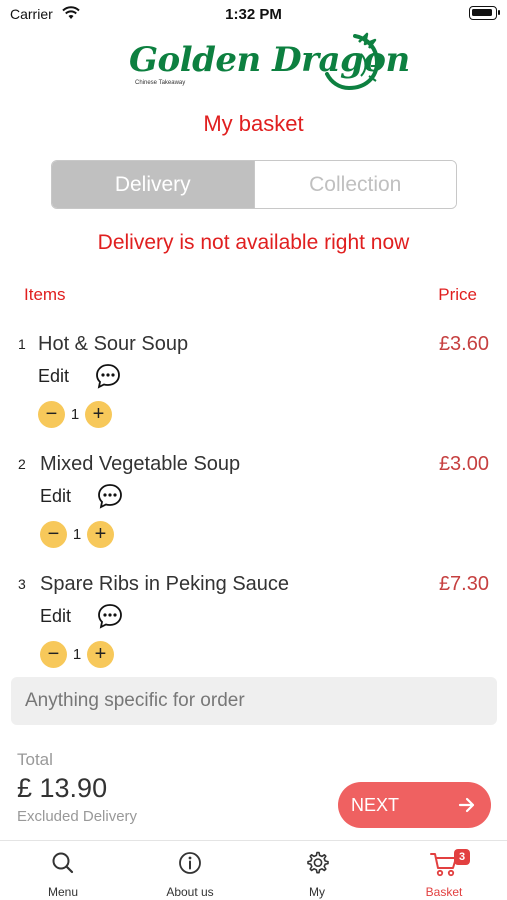 This screenshot has width=507, height=900. Describe the element at coordinates (160, 83) in the screenshot. I see `logo-subtitle: Chinese Takeaway` at that location.